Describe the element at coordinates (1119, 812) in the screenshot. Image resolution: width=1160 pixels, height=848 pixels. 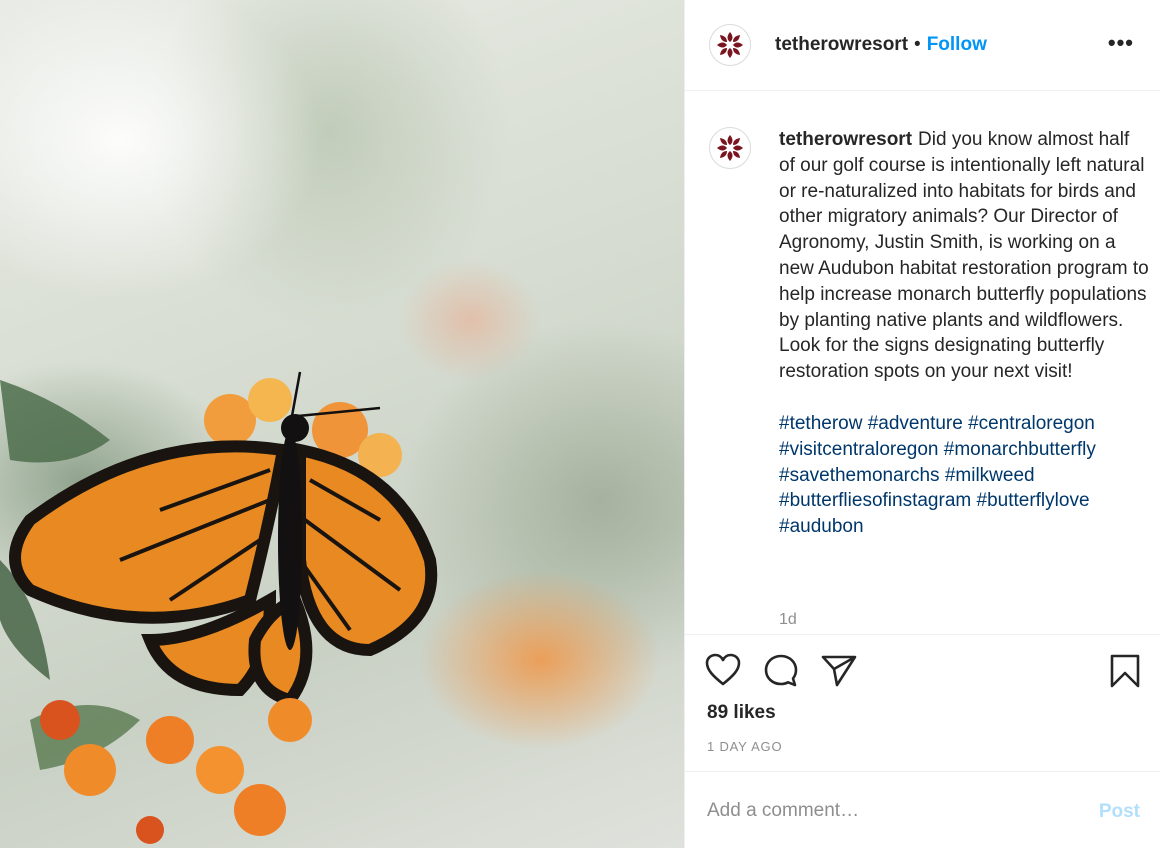
I see `post-comment-button: Post` at that location.